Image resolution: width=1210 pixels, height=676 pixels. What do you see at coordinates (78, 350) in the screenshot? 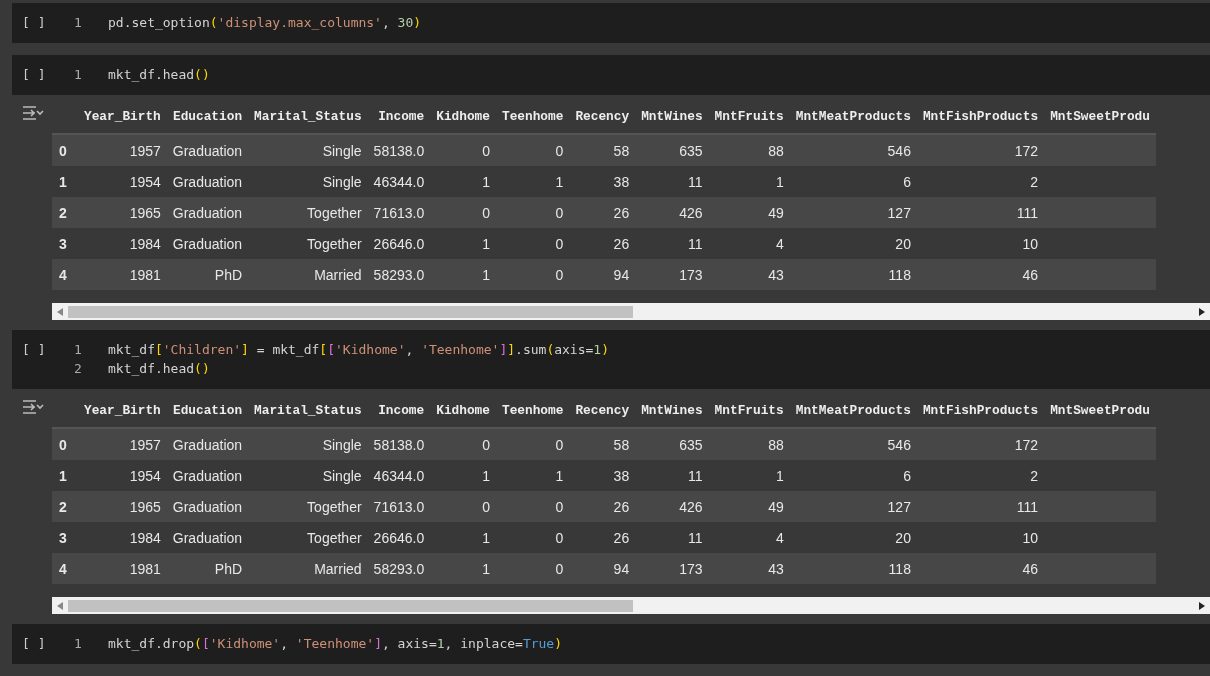
I see `line-number: 1` at bounding box center [78, 350].